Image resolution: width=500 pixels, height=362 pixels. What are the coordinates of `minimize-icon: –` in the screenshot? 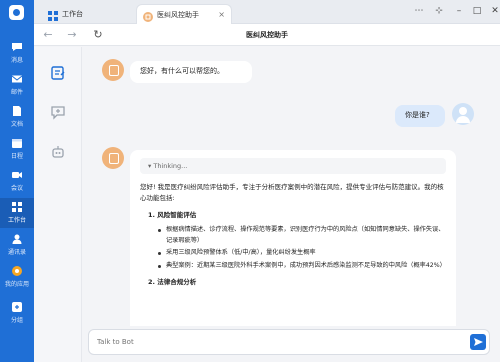 It's located at (459, 11).